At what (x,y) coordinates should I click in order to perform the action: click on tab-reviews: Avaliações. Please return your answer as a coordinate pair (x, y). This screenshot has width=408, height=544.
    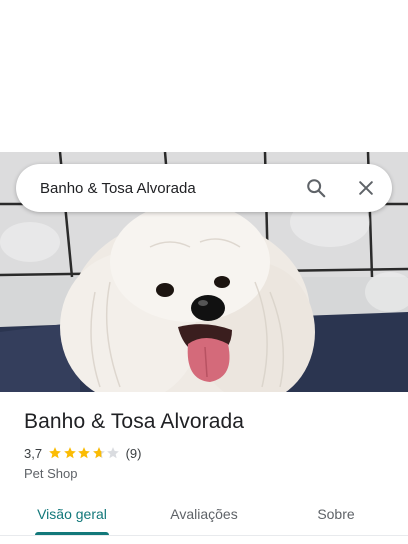
    Looking at the image, I should click on (204, 514).